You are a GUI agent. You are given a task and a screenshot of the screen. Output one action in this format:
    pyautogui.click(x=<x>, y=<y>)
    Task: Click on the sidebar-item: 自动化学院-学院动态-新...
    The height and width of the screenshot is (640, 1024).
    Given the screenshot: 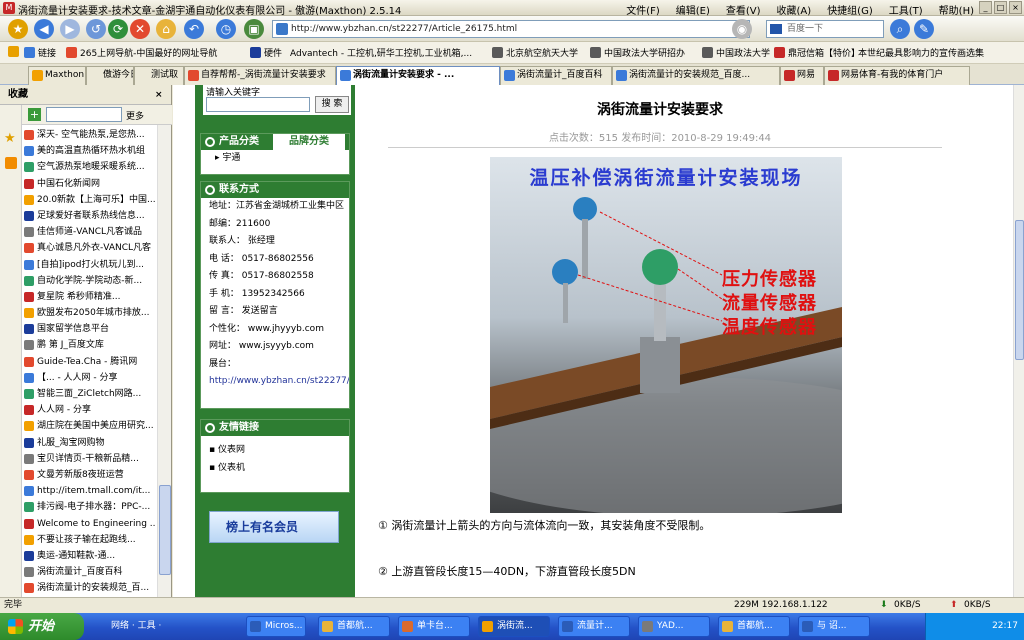 What is the action you would take?
    pyautogui.click(x=89, y=281)
    